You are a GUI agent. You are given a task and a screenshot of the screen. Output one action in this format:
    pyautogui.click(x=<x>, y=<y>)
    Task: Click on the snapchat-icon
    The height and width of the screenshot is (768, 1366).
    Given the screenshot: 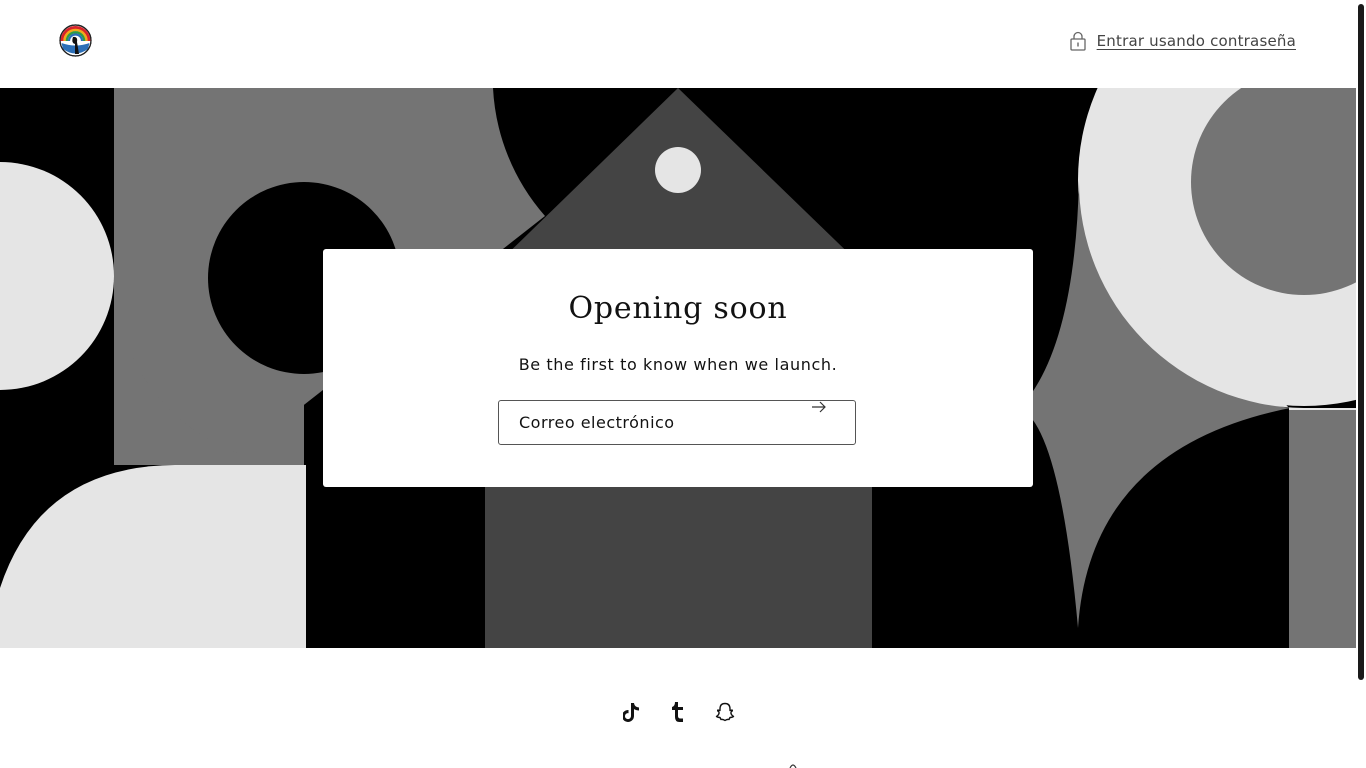 What is the action you would take?
    pyautogui.click(x=725, y=712)
    